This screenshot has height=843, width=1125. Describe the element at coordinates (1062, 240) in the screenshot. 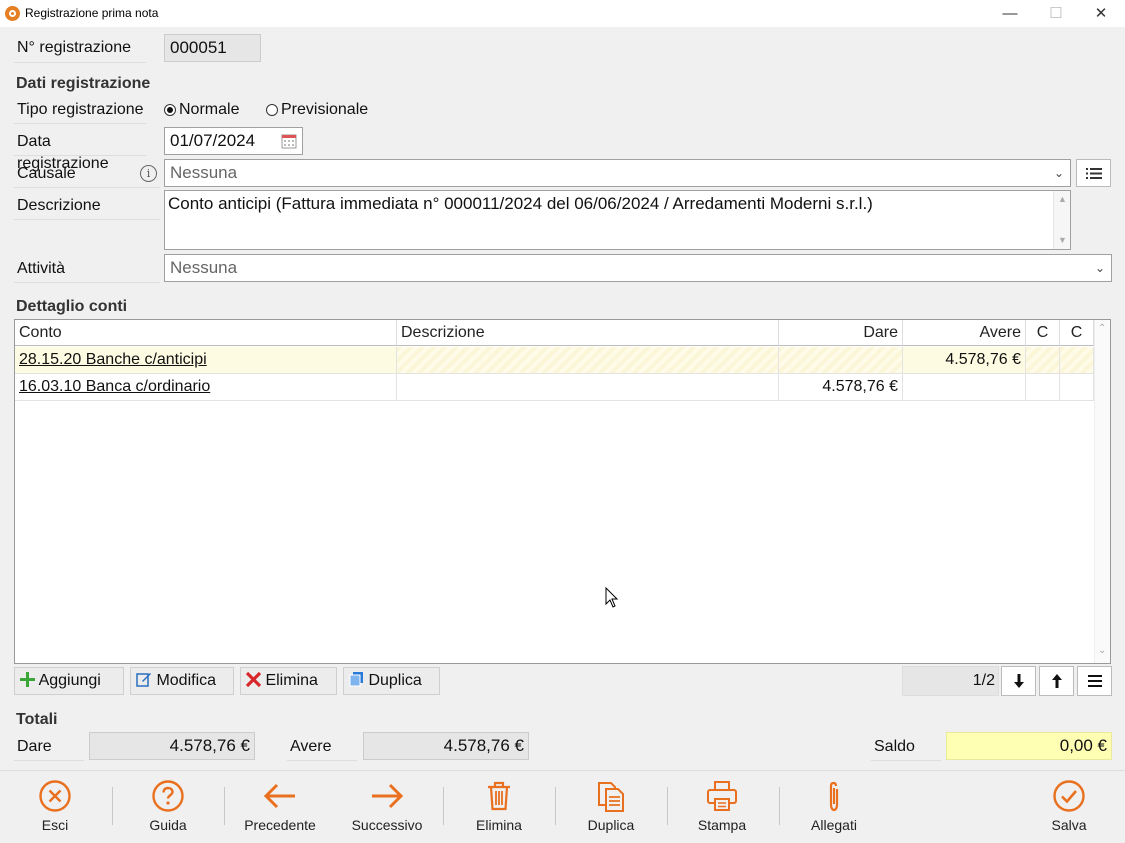

I see `scroll-down-icon: ▼` at that location.